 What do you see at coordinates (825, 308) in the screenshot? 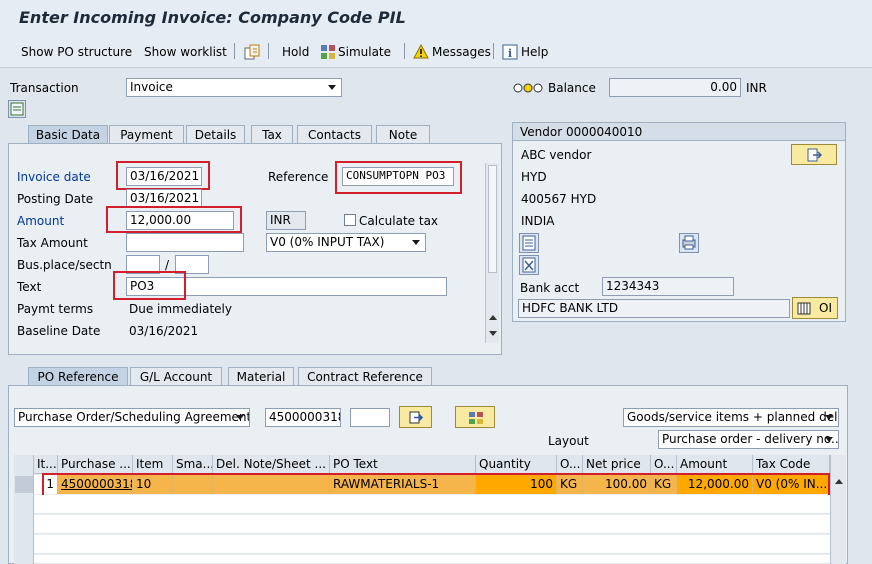
I see `open-items-label: OI` at bounding box center [825, 308].